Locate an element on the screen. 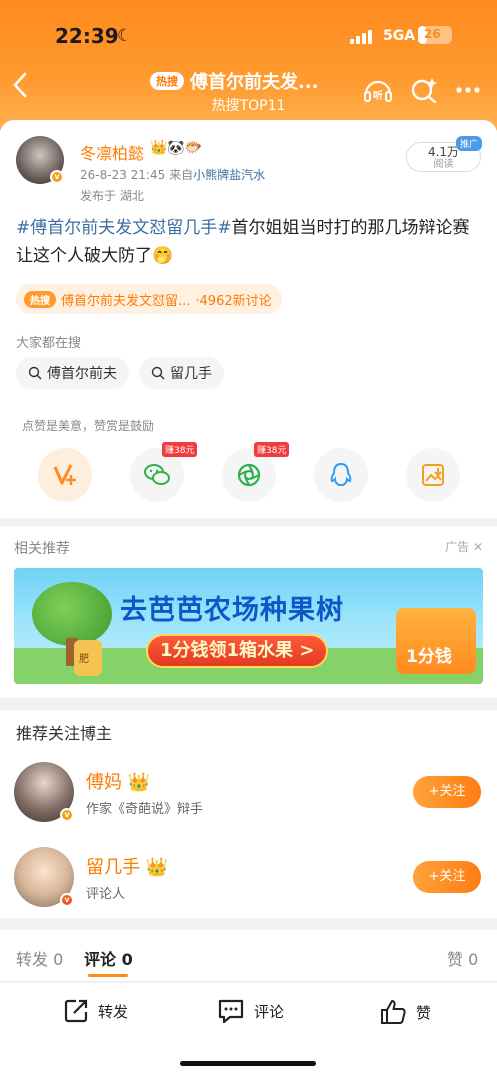 The height and width of the screenshot is (1080, 497). post-meta: 26-8-23 21:45 来自小熊牌盐汽水 is located at coordinates (172, 174).